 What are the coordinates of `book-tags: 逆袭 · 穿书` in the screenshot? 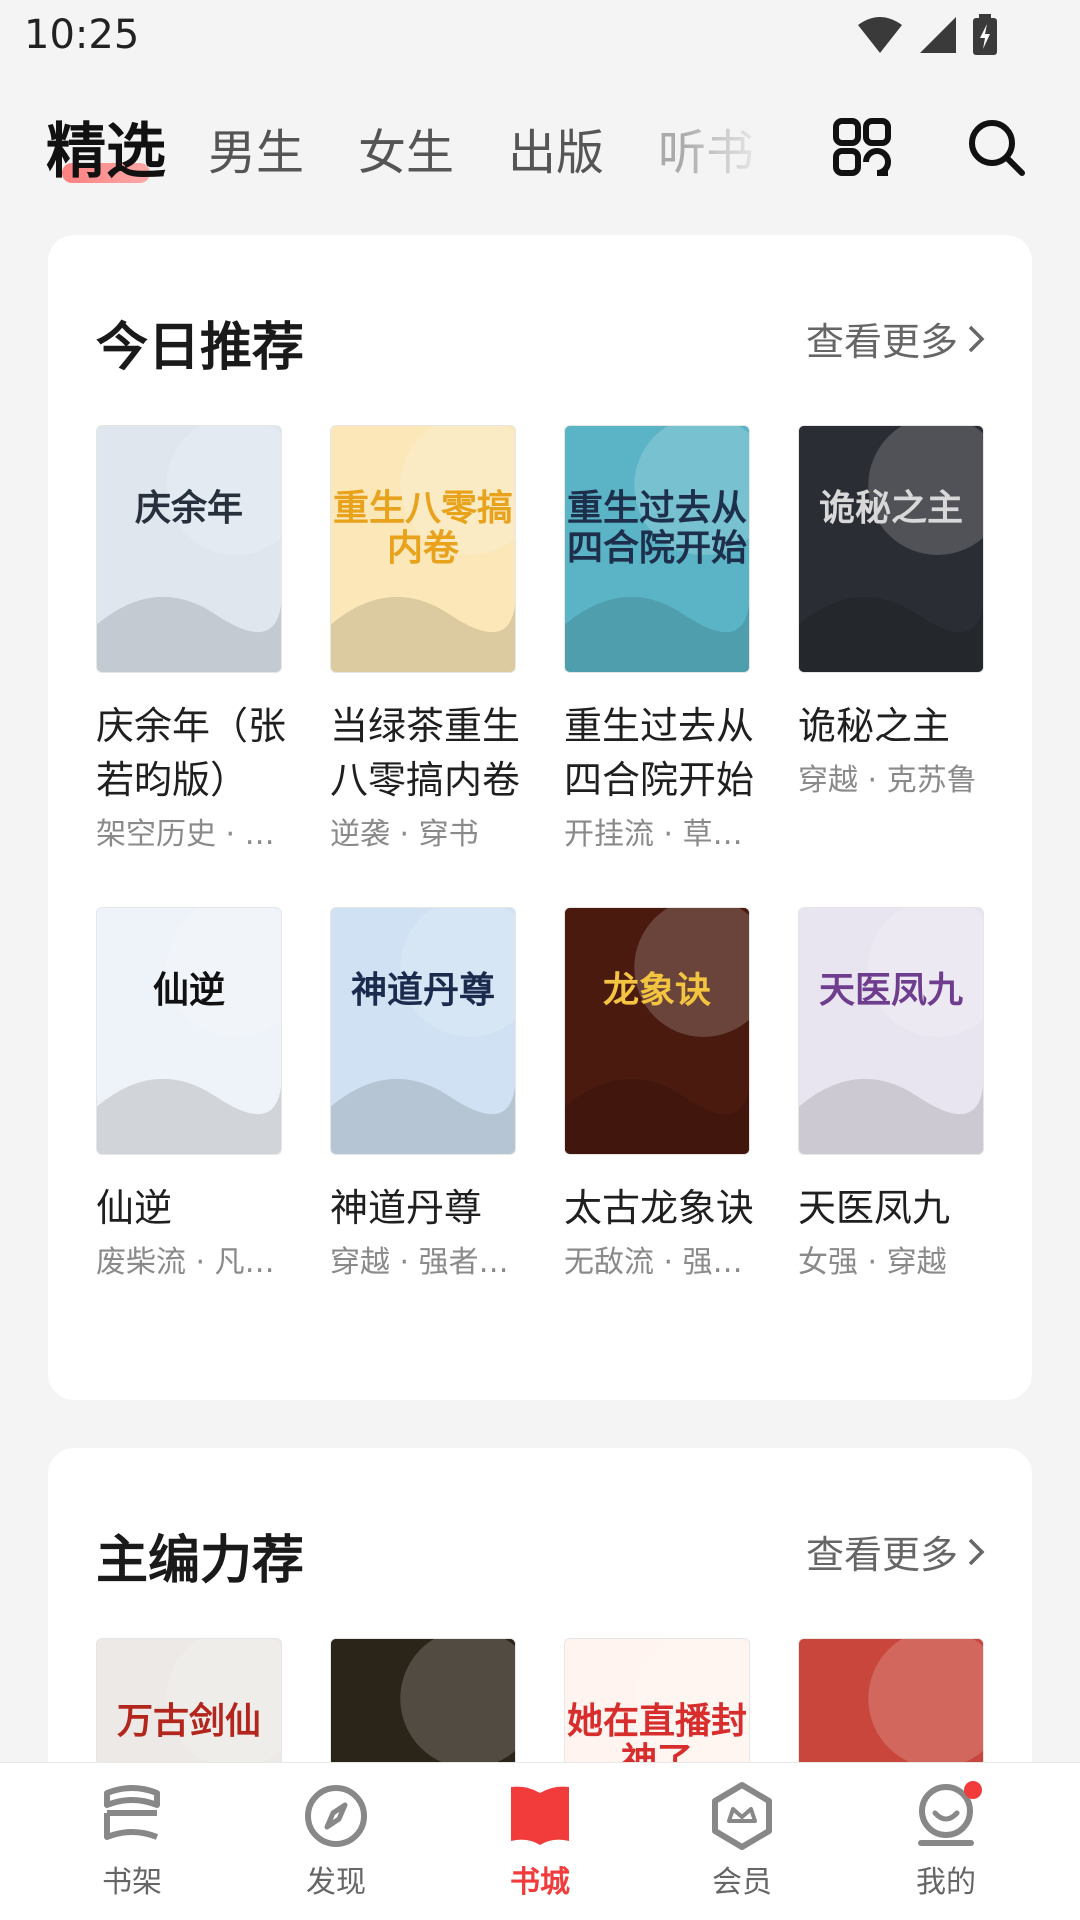 It's located at (404, 834).